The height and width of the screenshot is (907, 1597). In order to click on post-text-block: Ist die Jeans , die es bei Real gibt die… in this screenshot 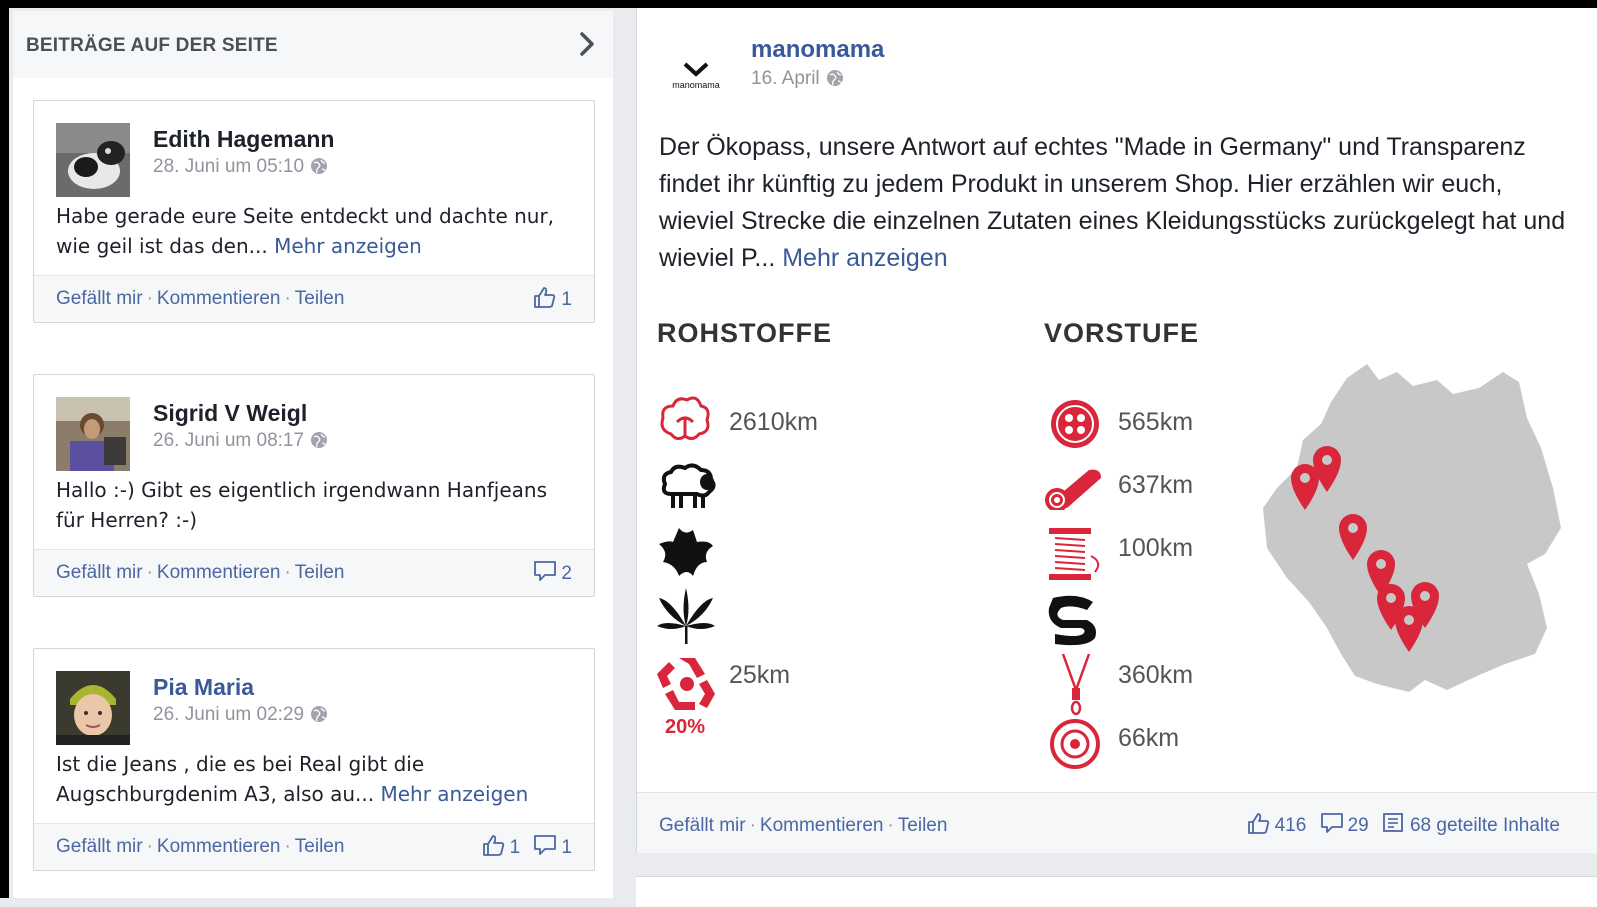, I will do `click(314, 786)`.